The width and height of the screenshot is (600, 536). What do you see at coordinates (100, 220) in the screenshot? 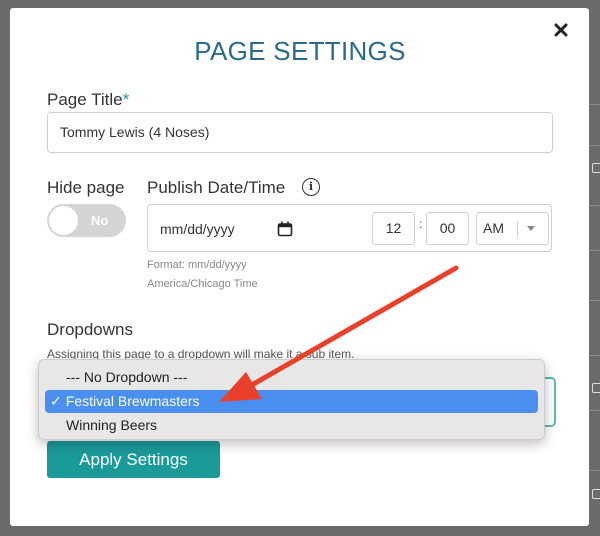
I see `toggle-state-text: No` at bounding box center [100, 220].